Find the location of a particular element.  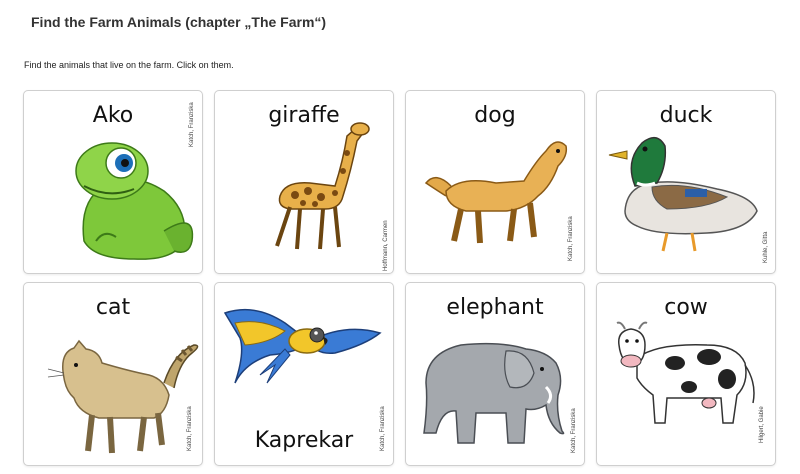

card-elephant: elephant Katch, Franziska is located at coordinates (495, 374).